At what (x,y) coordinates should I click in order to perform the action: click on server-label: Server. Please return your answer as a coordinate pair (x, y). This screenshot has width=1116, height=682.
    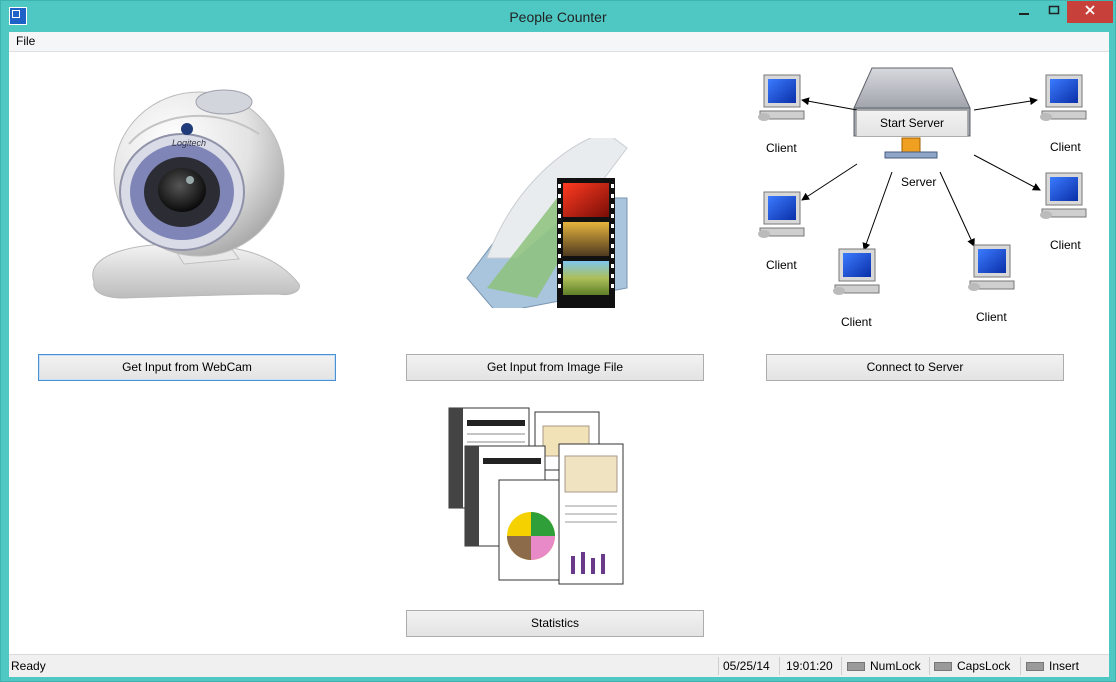
    Looking at the image, I should click on (918, 182).